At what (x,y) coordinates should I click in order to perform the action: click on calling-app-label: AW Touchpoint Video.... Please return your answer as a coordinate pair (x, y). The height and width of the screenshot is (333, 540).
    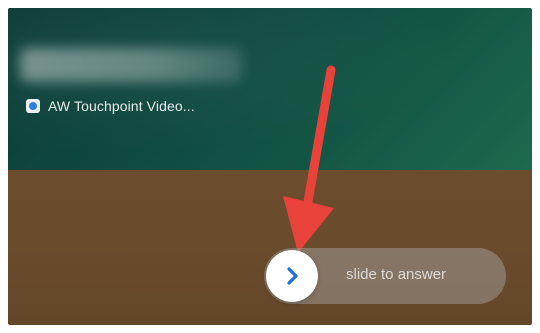
    Looking at the image, I should click on (121, 106).